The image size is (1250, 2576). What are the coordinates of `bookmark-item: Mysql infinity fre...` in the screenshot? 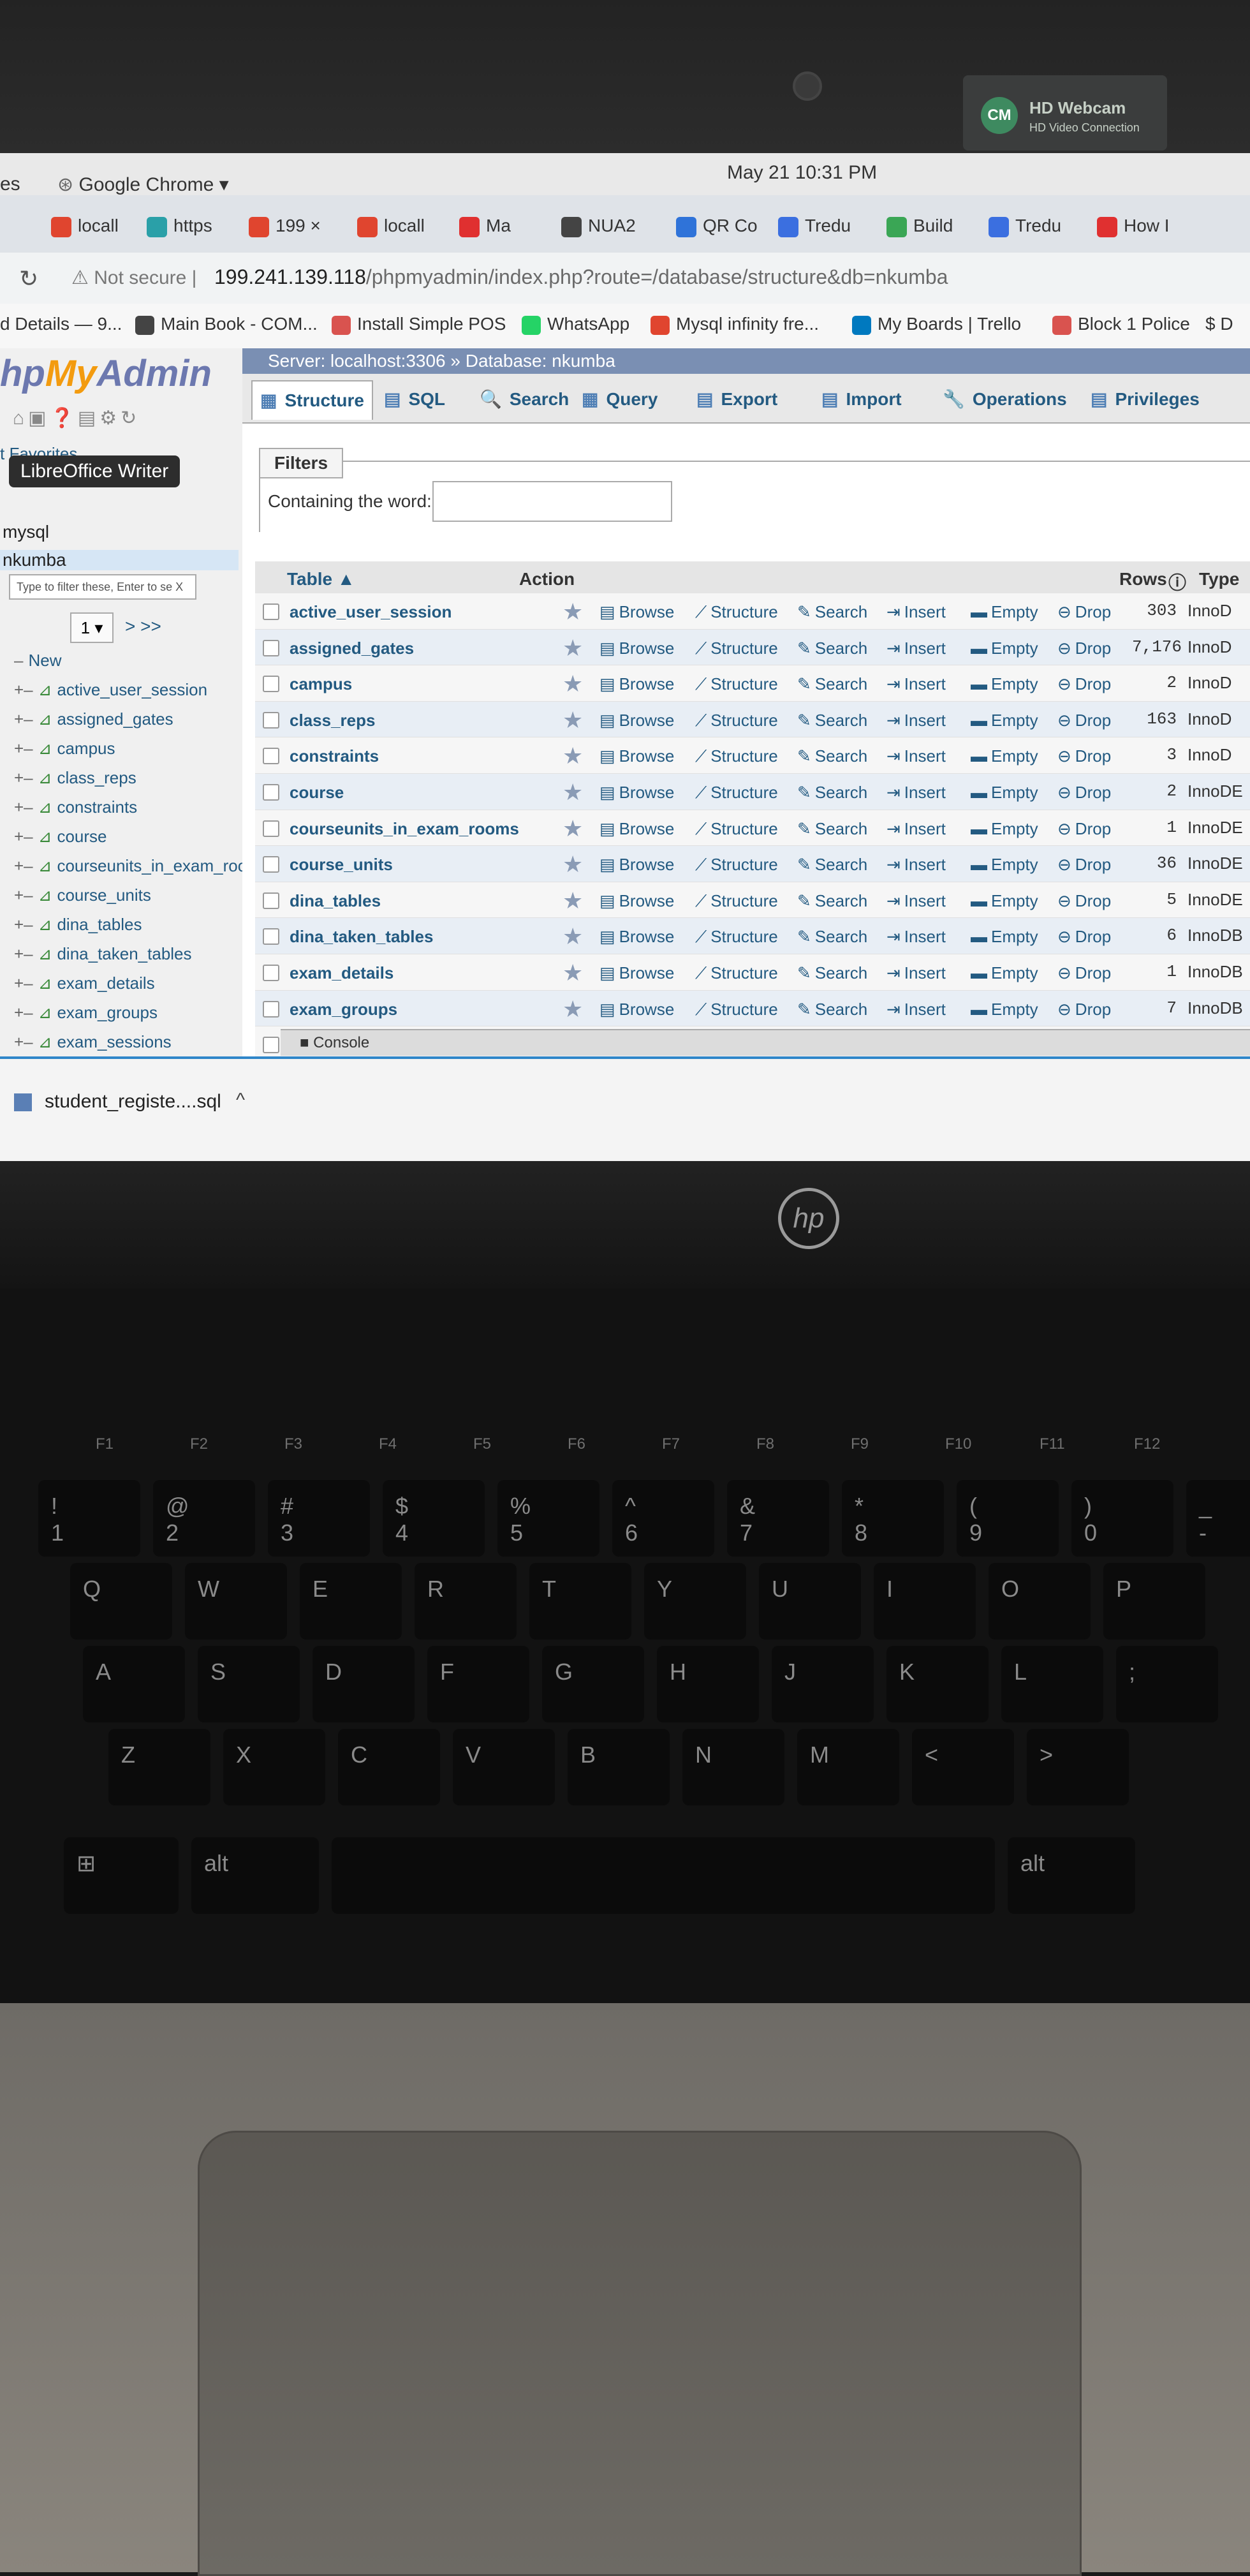 It's located at (735, 324).